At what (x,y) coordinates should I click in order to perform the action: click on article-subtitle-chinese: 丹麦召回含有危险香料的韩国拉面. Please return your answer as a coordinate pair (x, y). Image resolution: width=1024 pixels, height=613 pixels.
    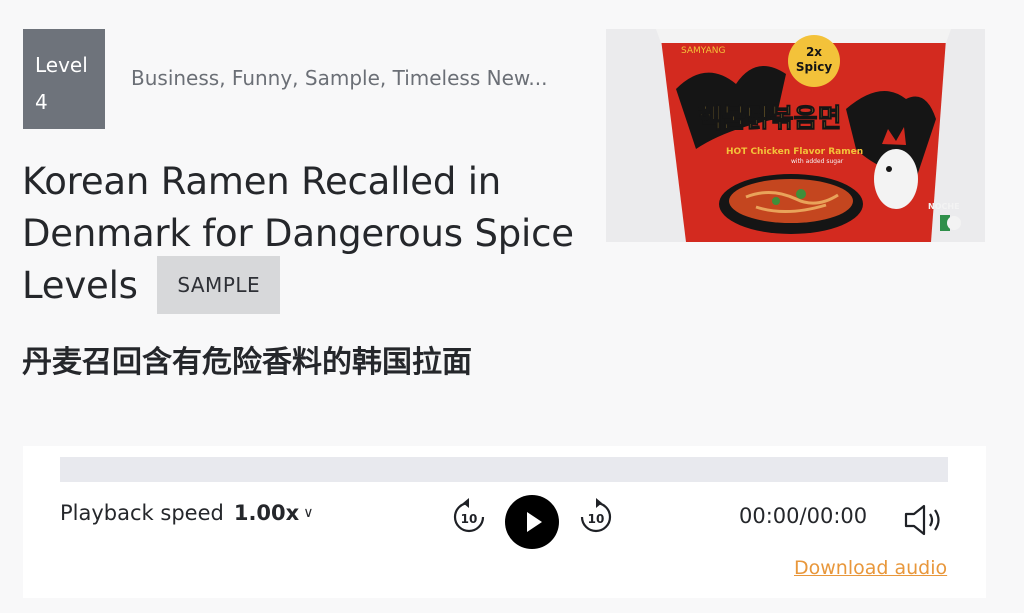
    Looking at the image, I should click on (247, 362).